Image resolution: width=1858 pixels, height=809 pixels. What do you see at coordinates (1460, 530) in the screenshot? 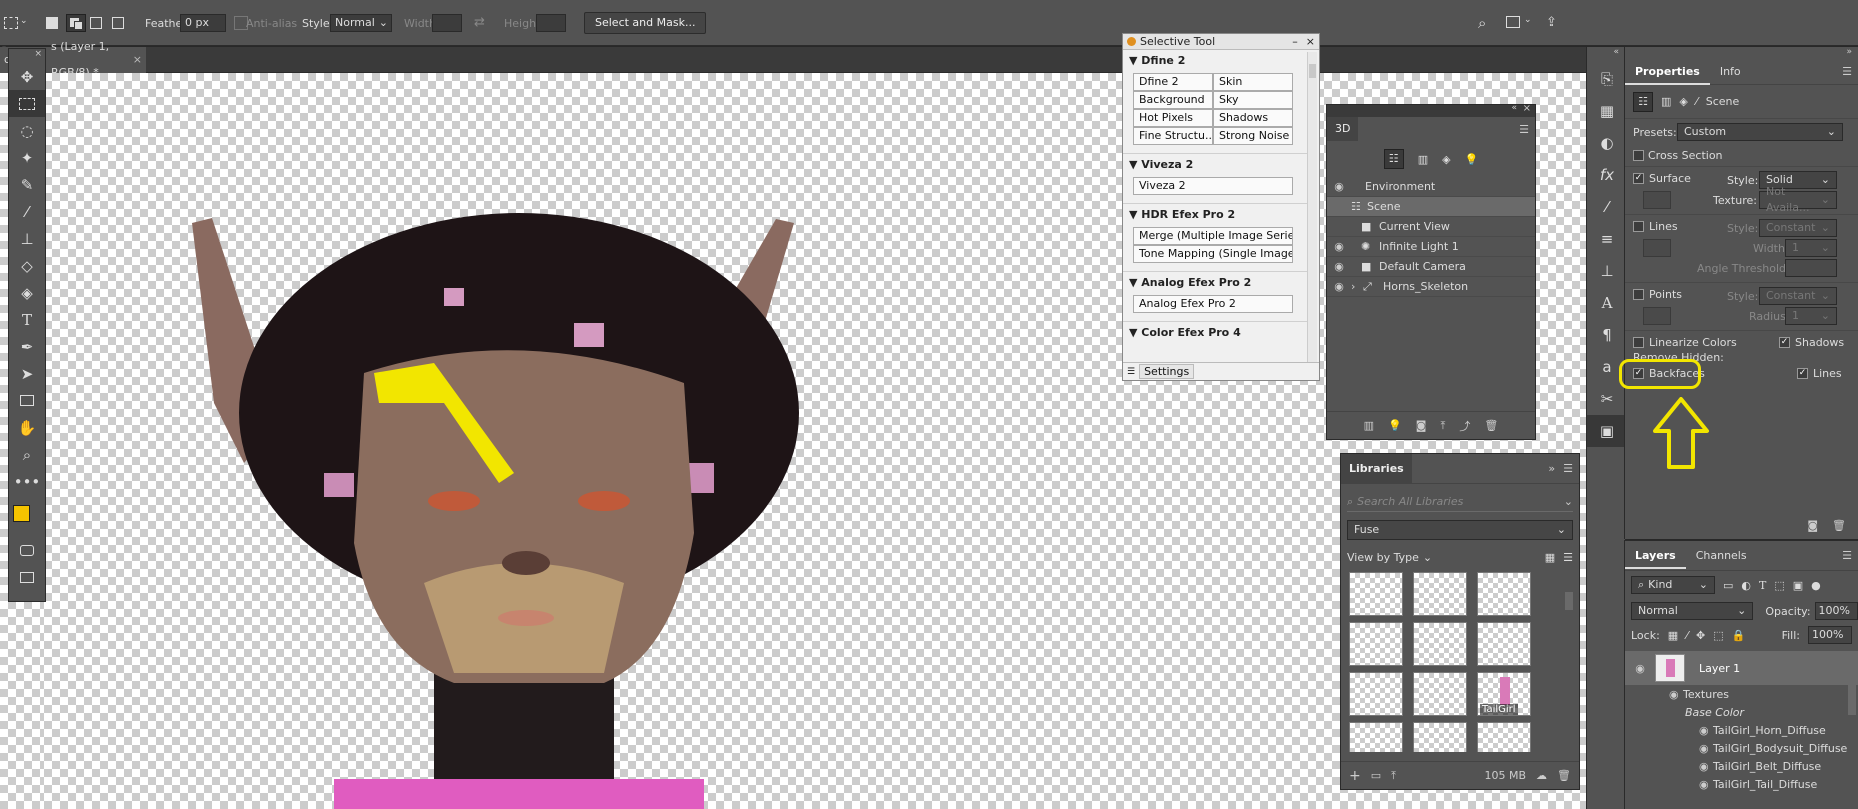
I see `library-select: Fuse ⌄` at bounding box center [1460, 530].